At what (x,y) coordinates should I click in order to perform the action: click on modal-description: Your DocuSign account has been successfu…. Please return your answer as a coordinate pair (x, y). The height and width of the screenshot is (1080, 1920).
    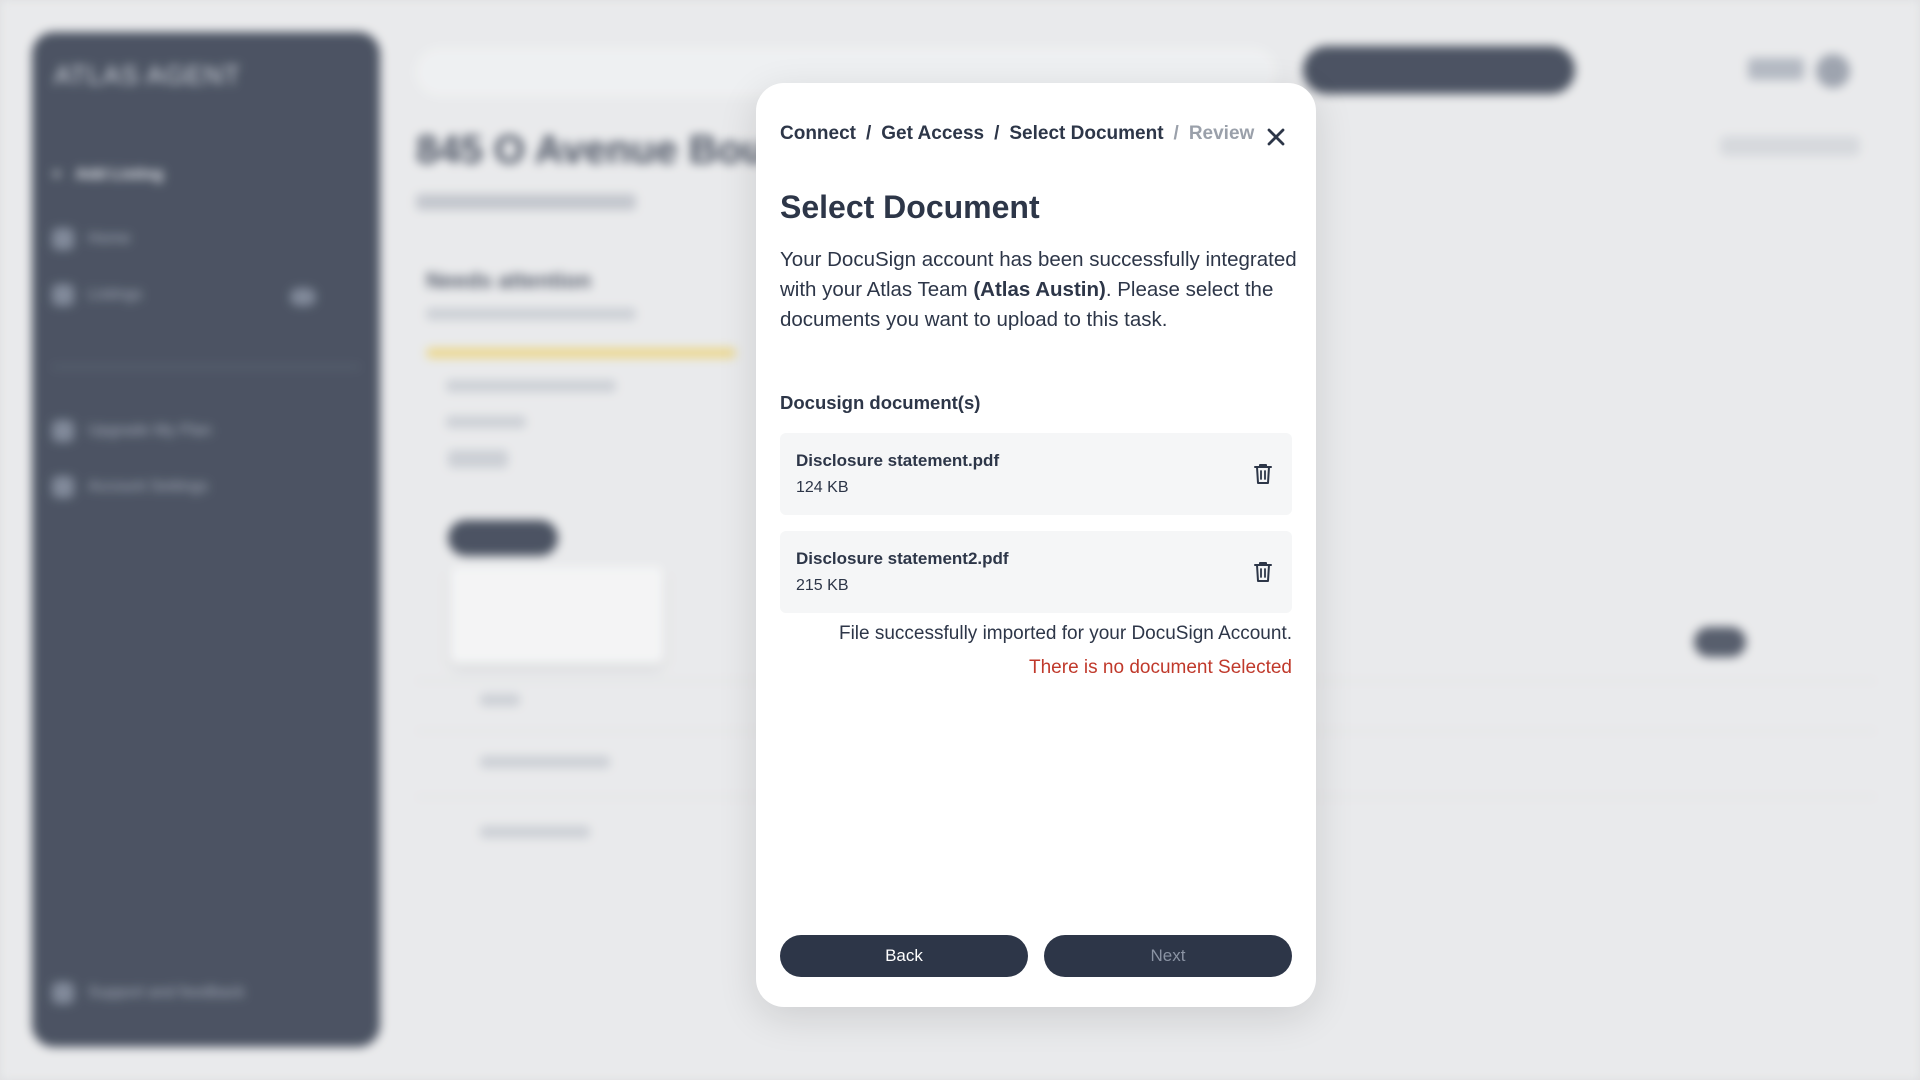
    Looking at the image, I should click on (1038, 289).